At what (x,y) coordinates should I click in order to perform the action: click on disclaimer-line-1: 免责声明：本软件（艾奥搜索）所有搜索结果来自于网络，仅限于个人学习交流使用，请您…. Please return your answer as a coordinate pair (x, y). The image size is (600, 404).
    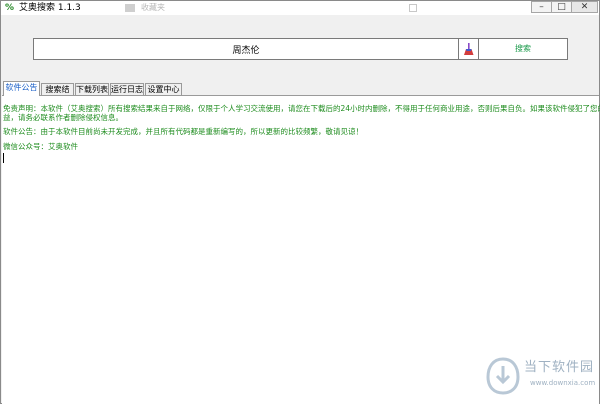
    Looking at the image, I should click on (301, 108).